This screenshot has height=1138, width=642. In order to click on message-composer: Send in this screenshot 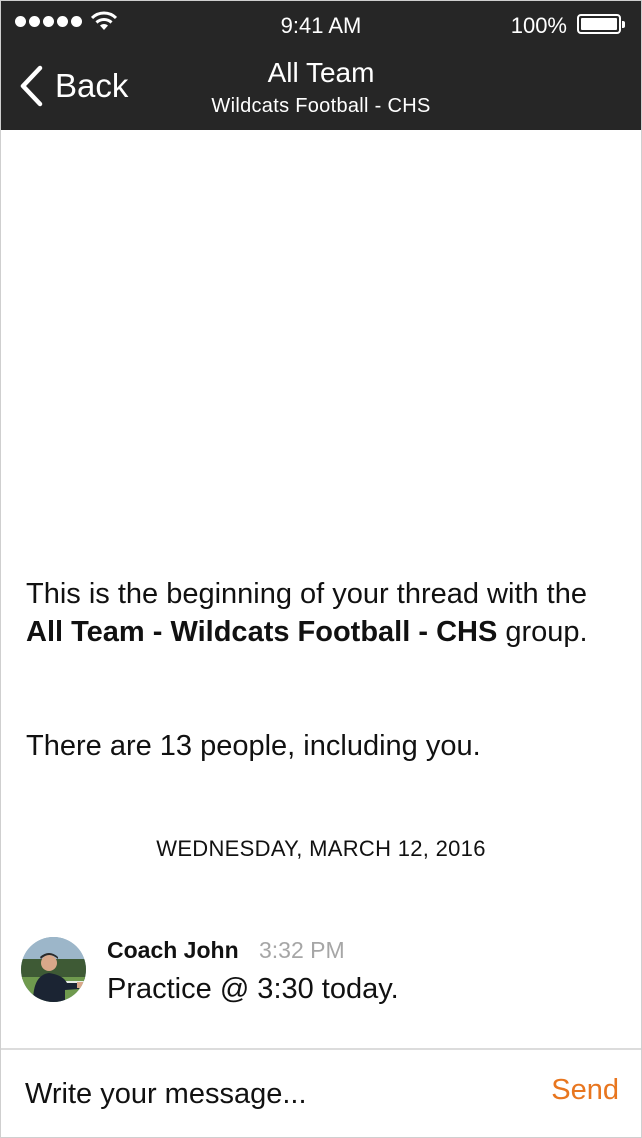, I will do `click(321, 1092)`.